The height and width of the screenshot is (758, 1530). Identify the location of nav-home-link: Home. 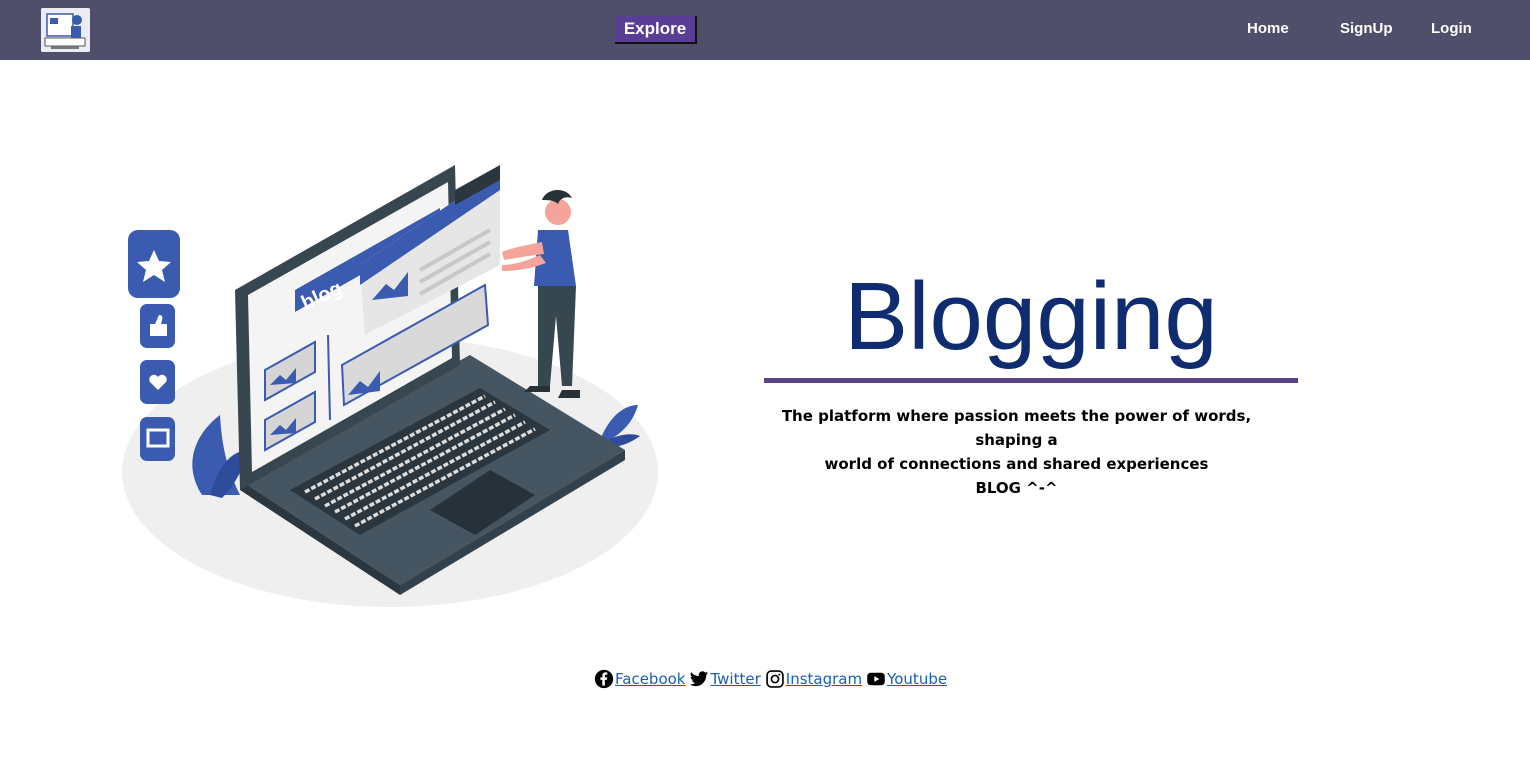
(1268, 28).